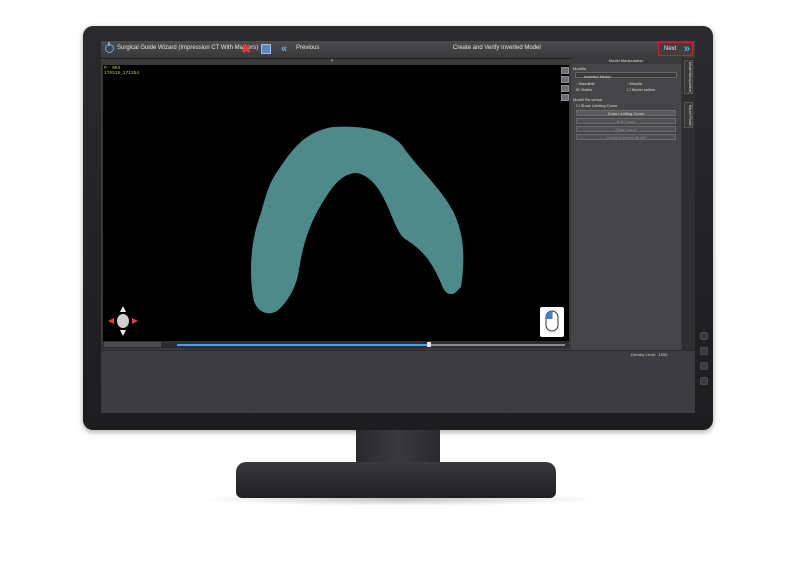  I want to click on step-title: Create and Verify Inverted Model, so click(497, 48).